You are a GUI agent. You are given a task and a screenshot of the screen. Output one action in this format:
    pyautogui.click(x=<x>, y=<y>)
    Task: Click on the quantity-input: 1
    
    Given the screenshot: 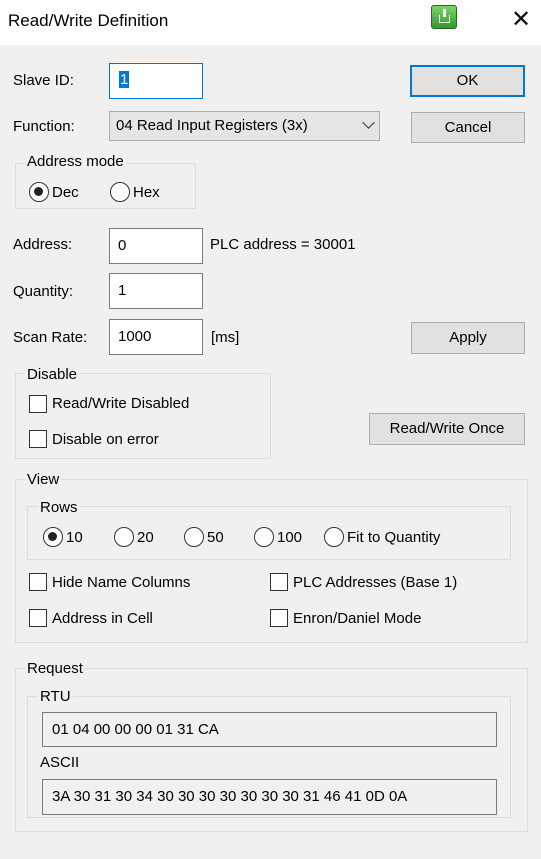 What is the action you would take?
    pyautogui.click(x=156, y=291)
    